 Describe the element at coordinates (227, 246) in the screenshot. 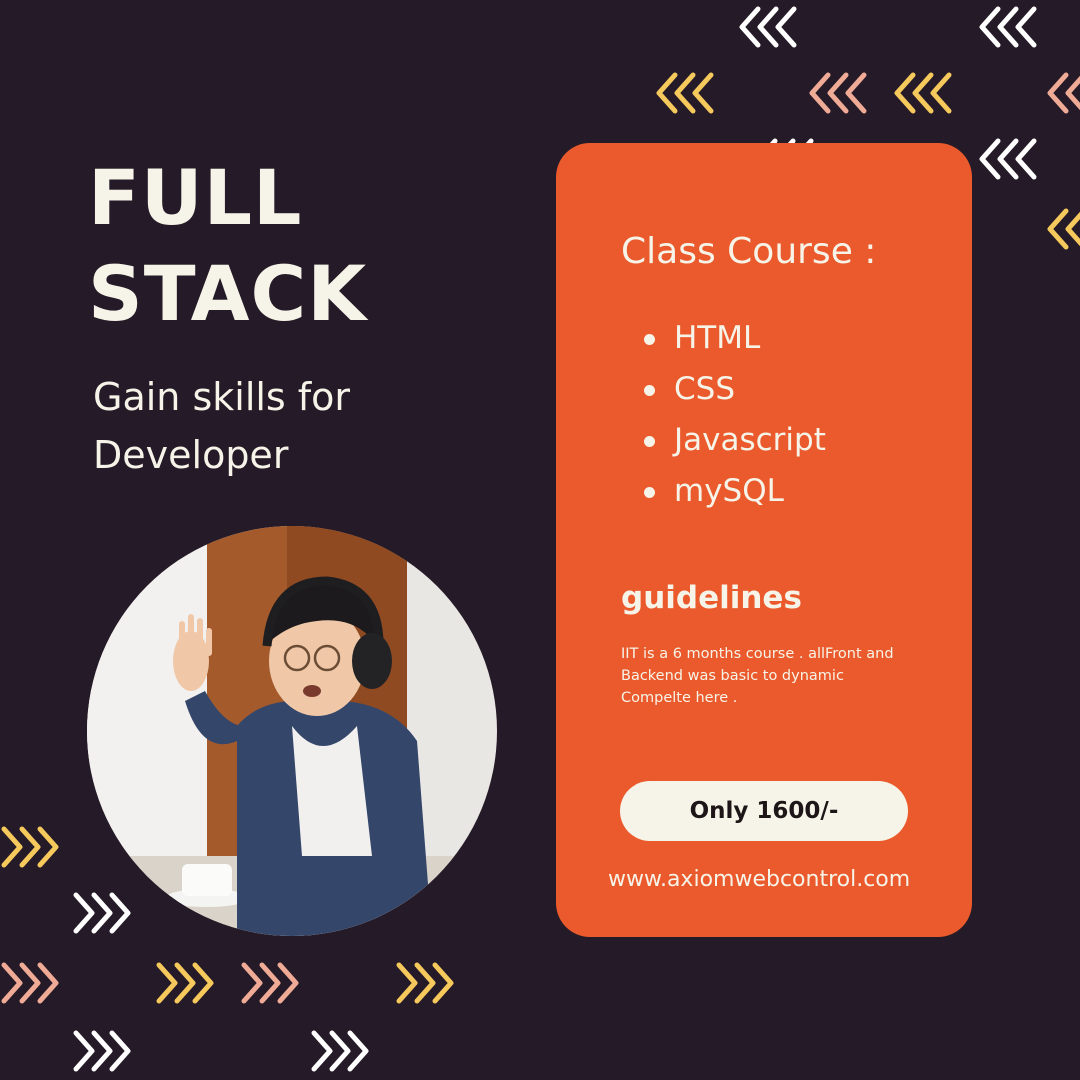

I see `headline: FULL STACK` at that location.